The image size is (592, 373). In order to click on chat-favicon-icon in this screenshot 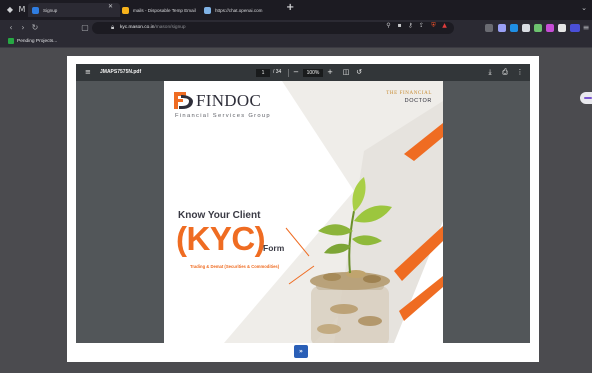, I will do `click(207, 10)`.